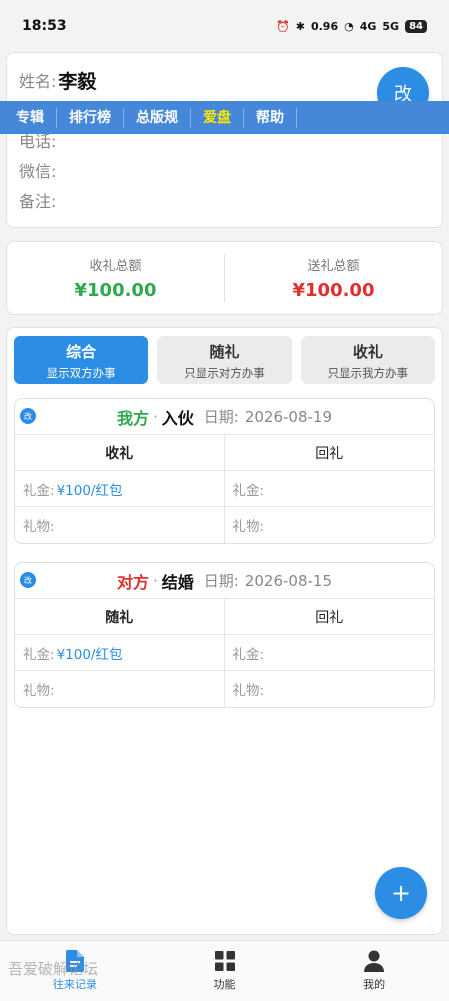 Image resolution: width=449 pixels, height=1001 pixels. I want to click on bottom-nav-mine: 我的, so click(374, 971).